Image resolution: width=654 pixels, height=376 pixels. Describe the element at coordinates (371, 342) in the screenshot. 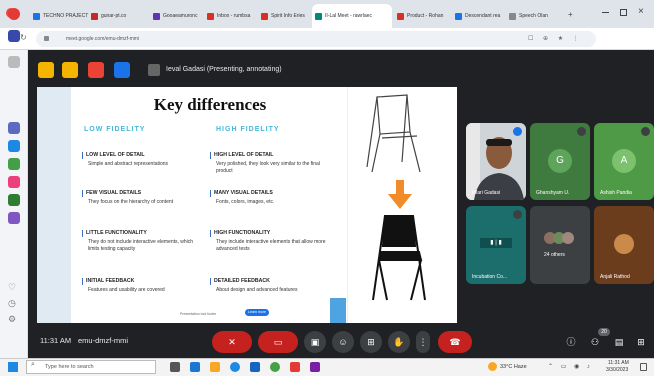

I see `present-icon: ⊞` at that location.